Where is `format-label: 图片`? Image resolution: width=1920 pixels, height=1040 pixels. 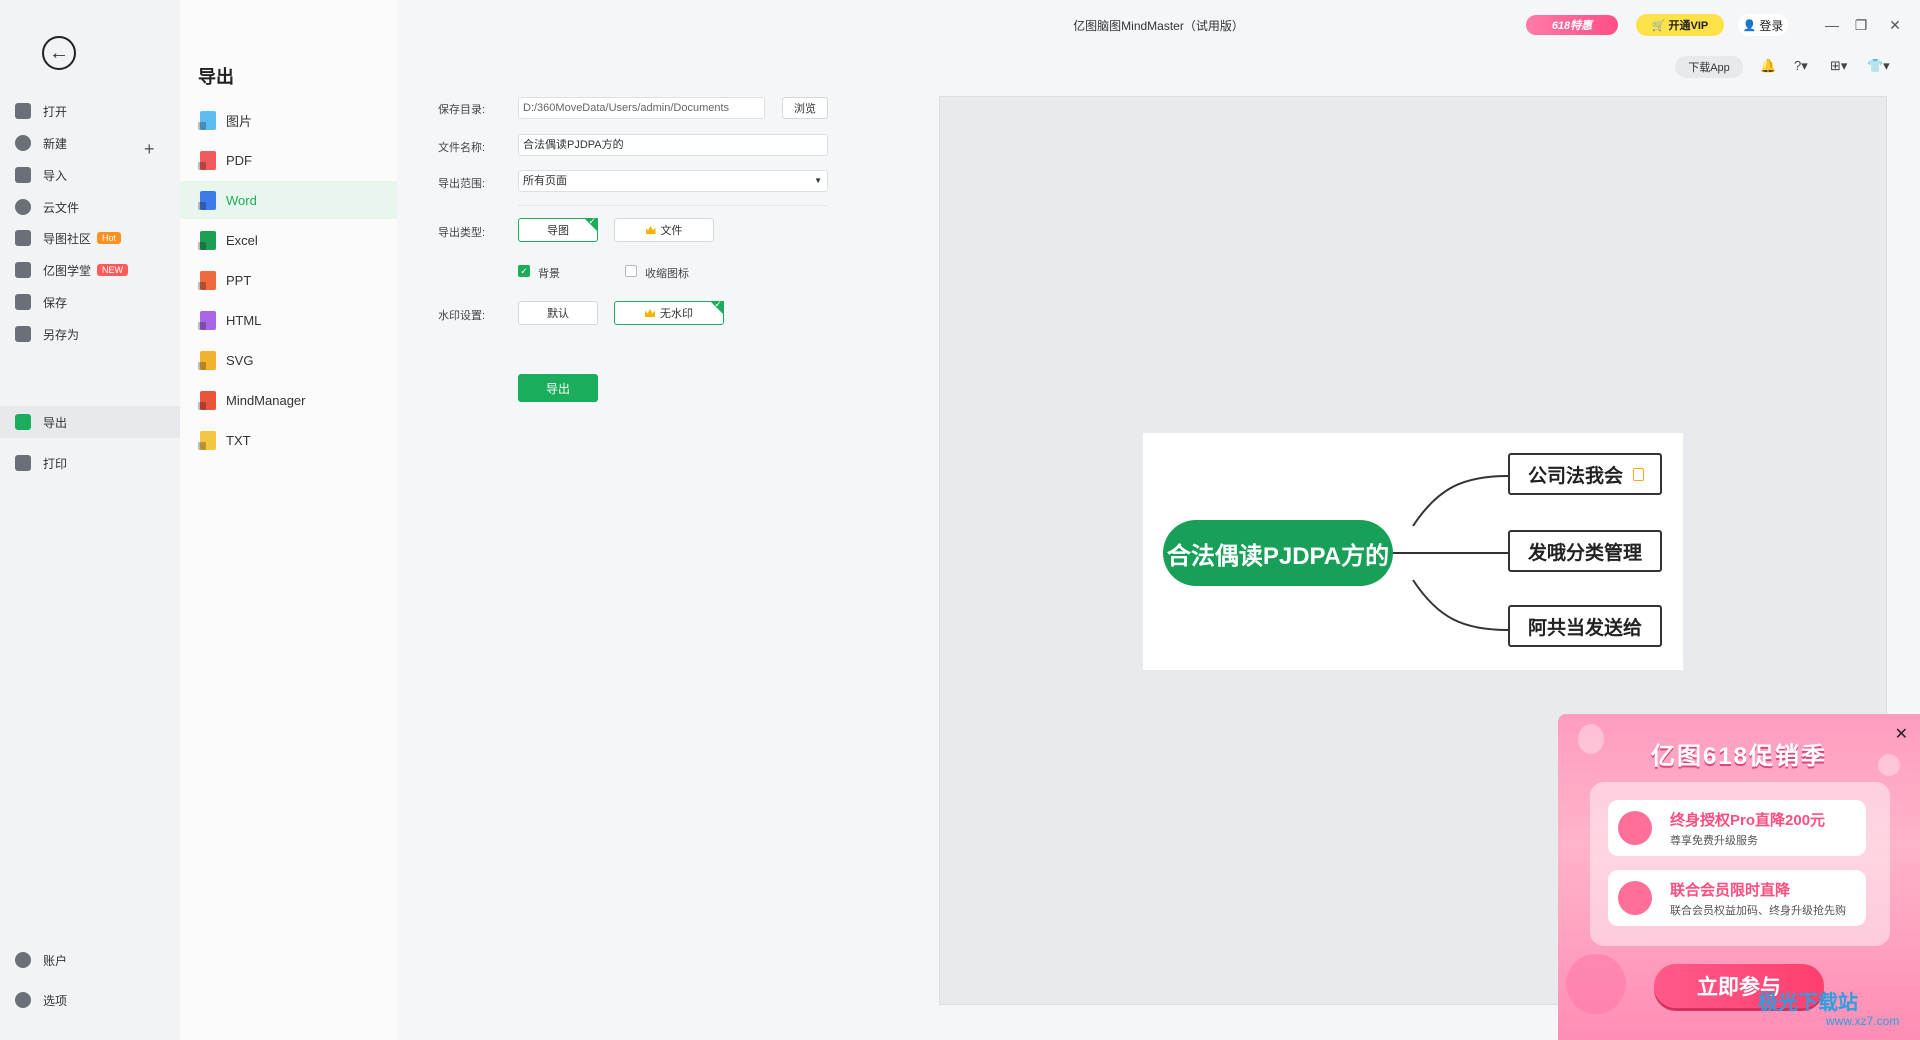
format-label: 图片 is located at coordinates (239, 121).